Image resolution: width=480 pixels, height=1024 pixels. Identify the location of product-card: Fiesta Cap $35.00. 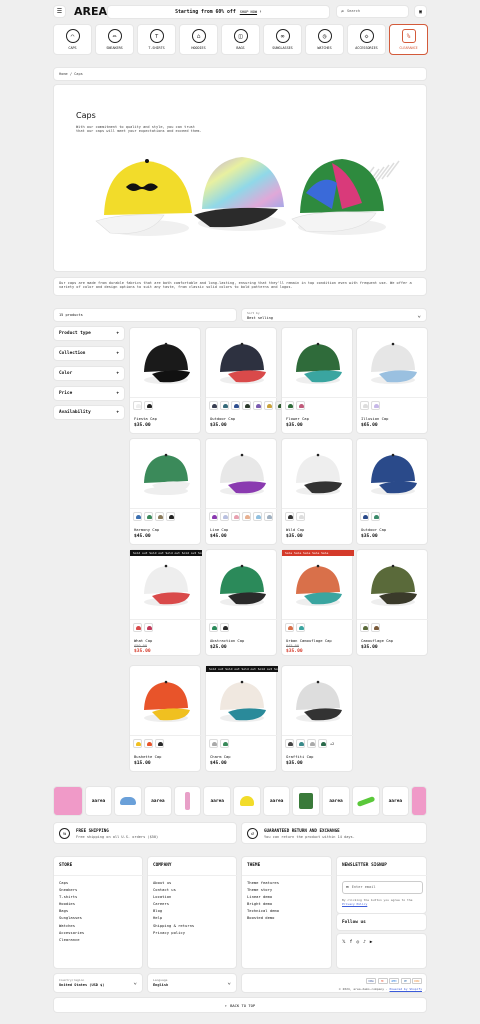
(165, 380).